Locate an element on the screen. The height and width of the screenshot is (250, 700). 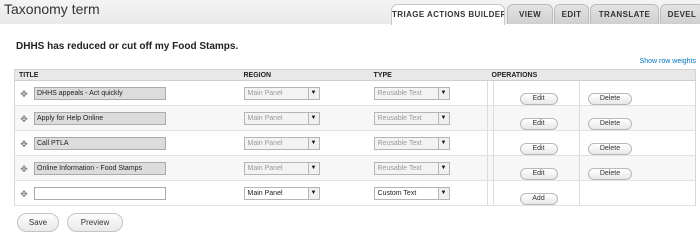
add-button: Add is located at coordinates (538, 199).